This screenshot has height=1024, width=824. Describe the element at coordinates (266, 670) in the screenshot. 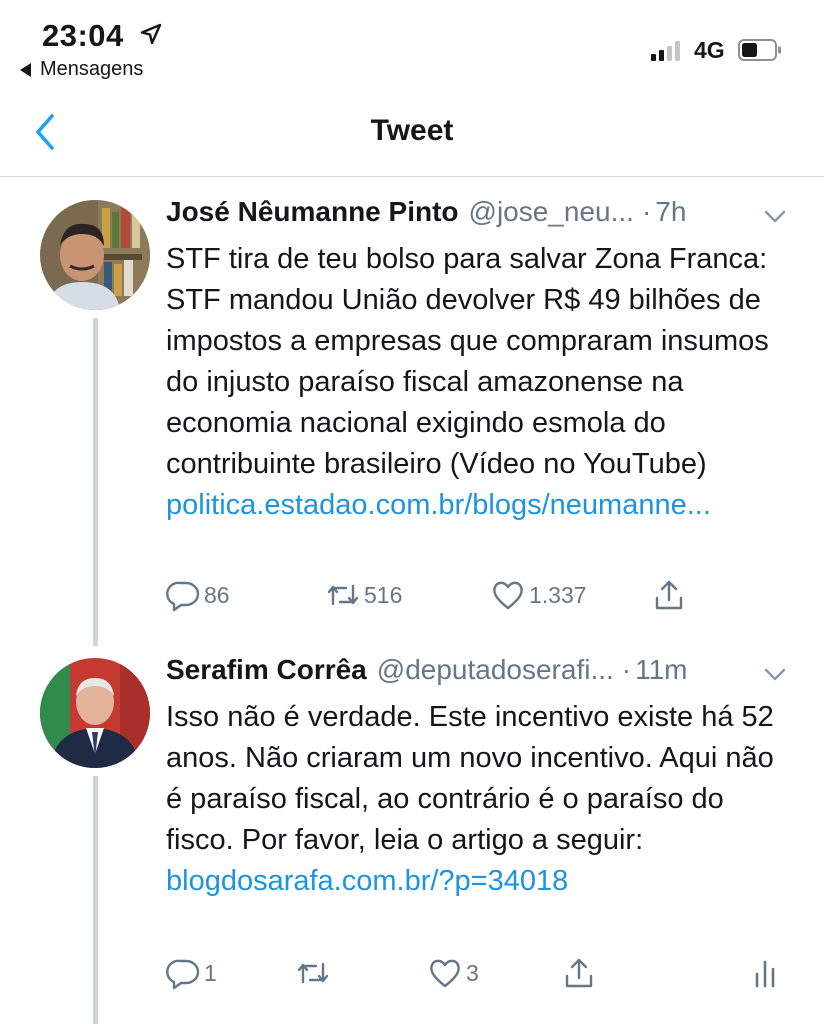

I see `author-name: Serafim Corrêa` at that location.